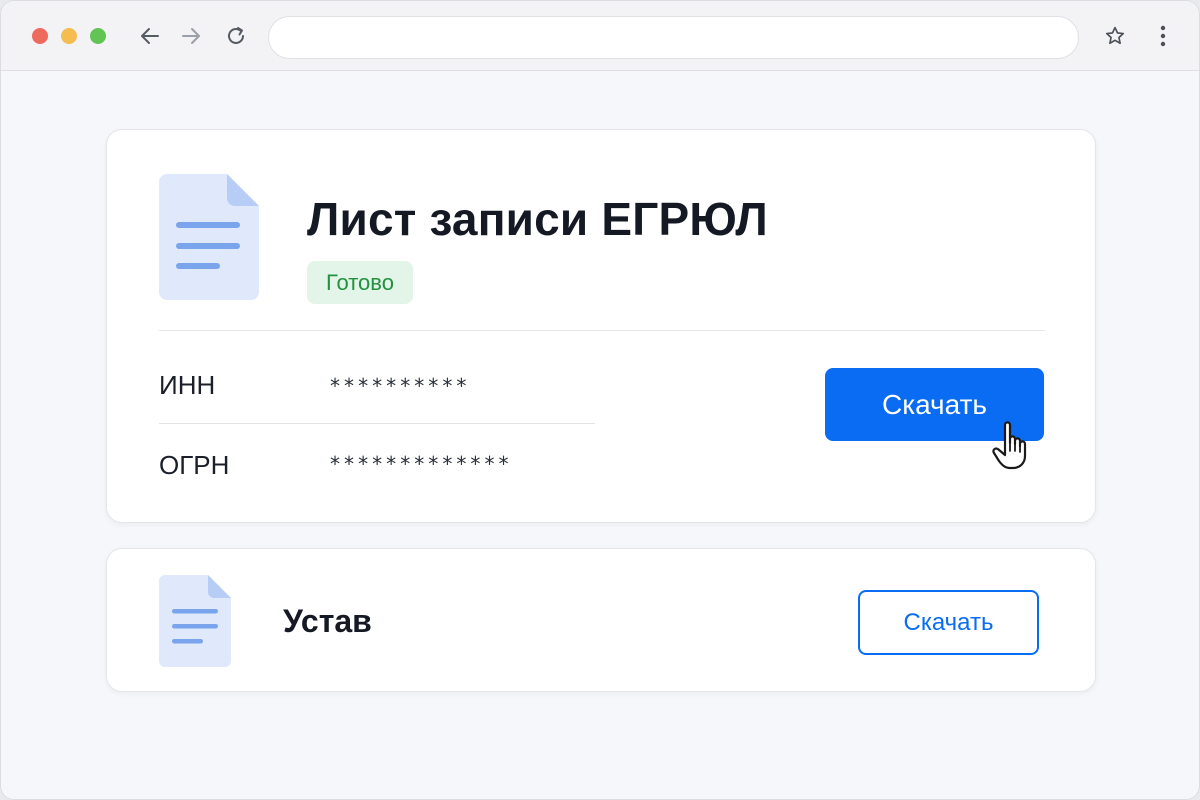 Image resolution: width=1200 pixels, height=800 pixels. What do you see at coordinates (1163, 36) in the screenshot?
I see `more-vertical-icon` at bounding box center [1163, 36].